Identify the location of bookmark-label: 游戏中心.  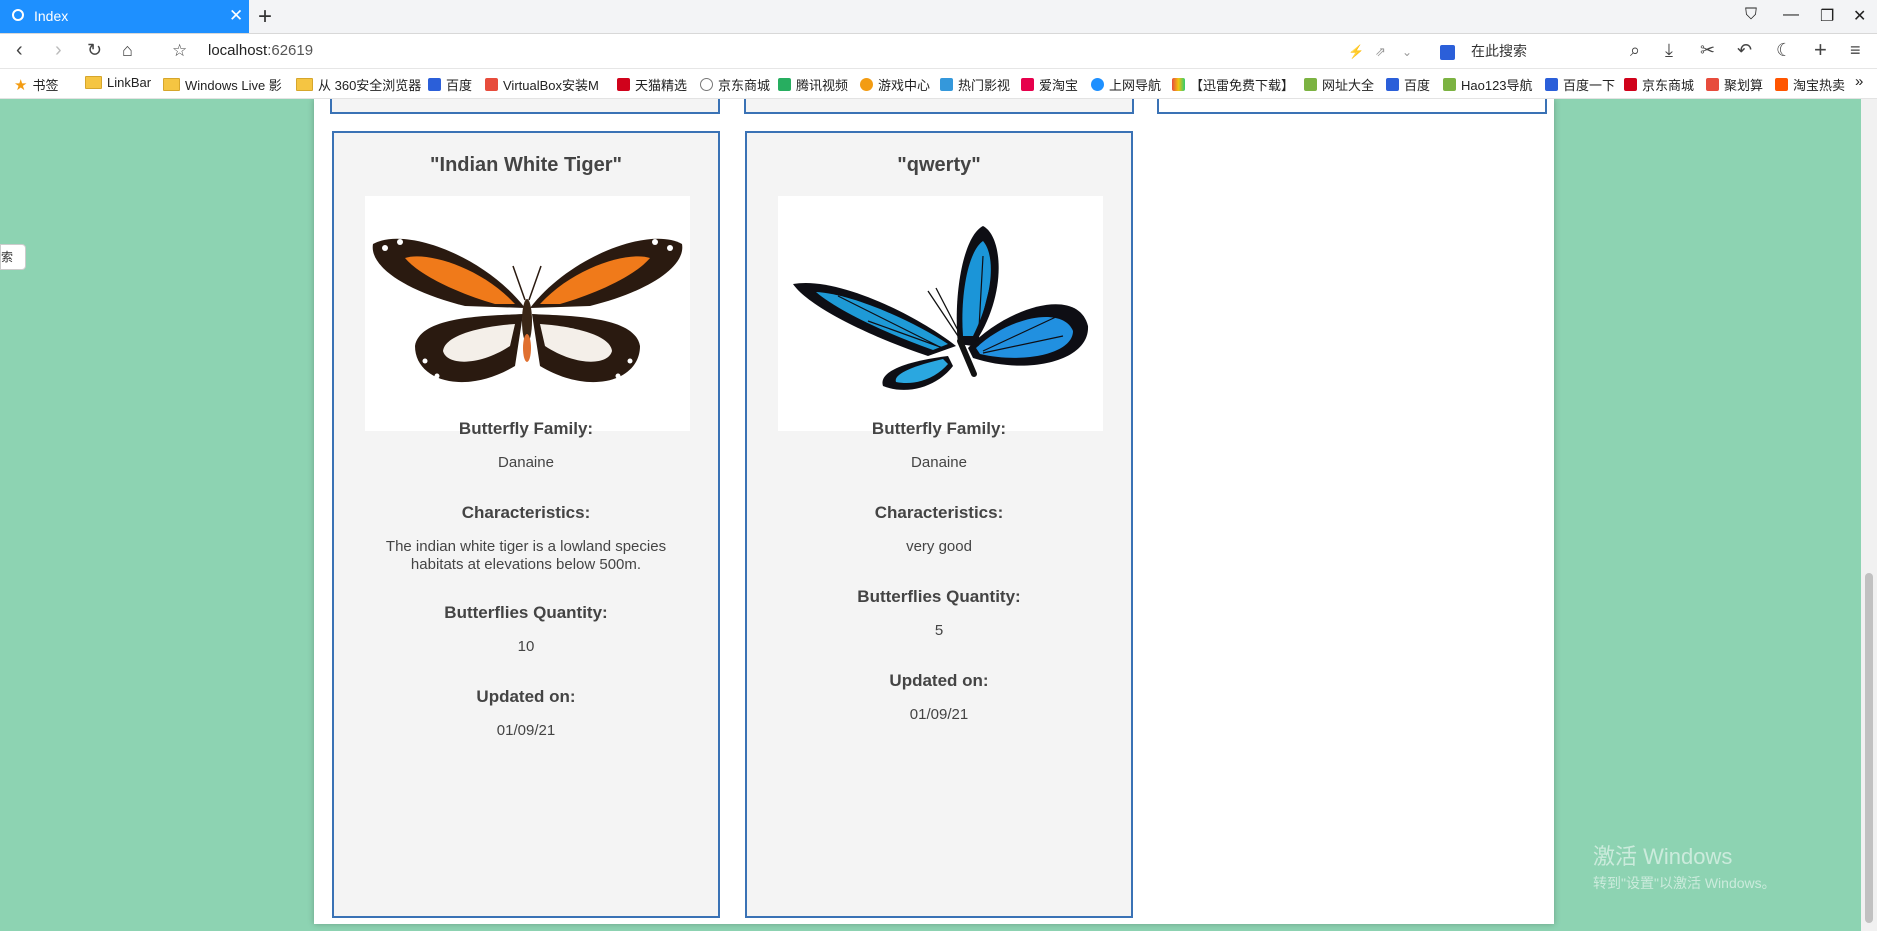
(904, 85).